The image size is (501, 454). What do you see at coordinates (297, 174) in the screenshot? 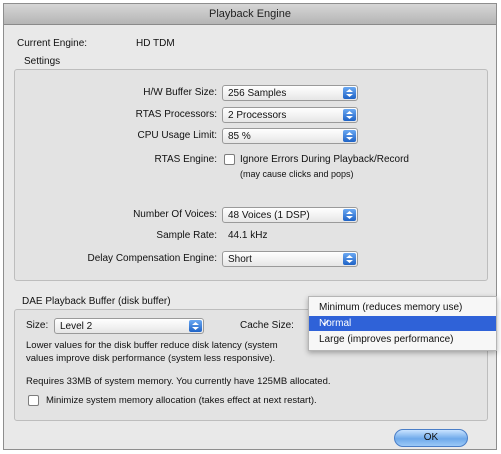
I see `ignore-errors-note: (may cause clicks and pops)` at bounding box center [297, 174].